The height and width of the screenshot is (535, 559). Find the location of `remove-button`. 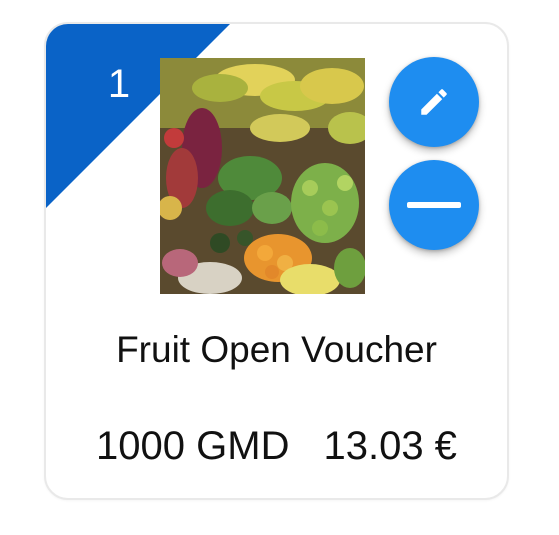

remove-button is located at coordinates (434, 205).